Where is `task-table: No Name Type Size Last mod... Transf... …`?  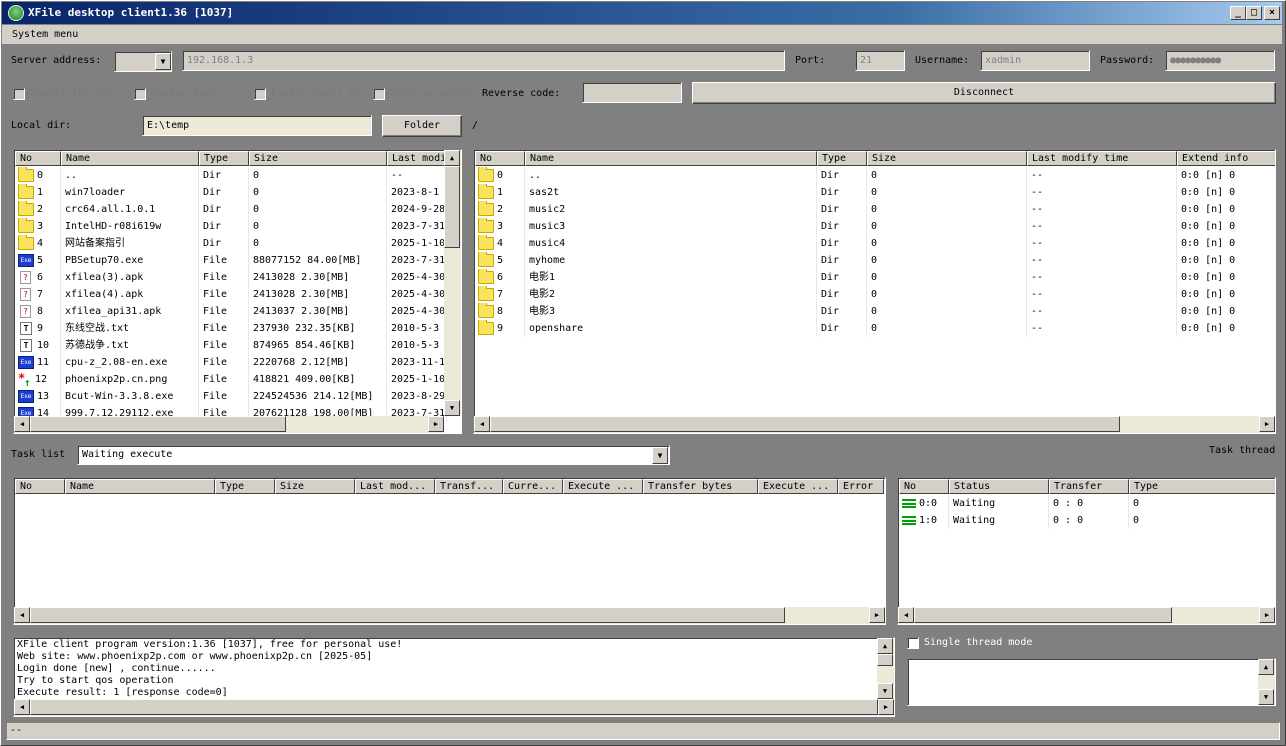 task-table: No Name Type Size Last mod... Transf... … is located at coordinates (449, 551).